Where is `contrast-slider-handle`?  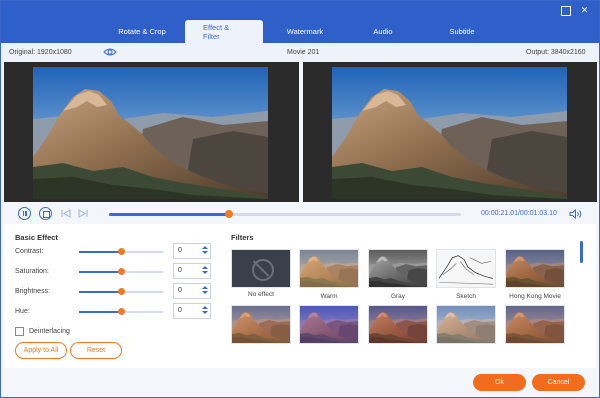
contrast-slider-handle is located at coordinates (121, 251).